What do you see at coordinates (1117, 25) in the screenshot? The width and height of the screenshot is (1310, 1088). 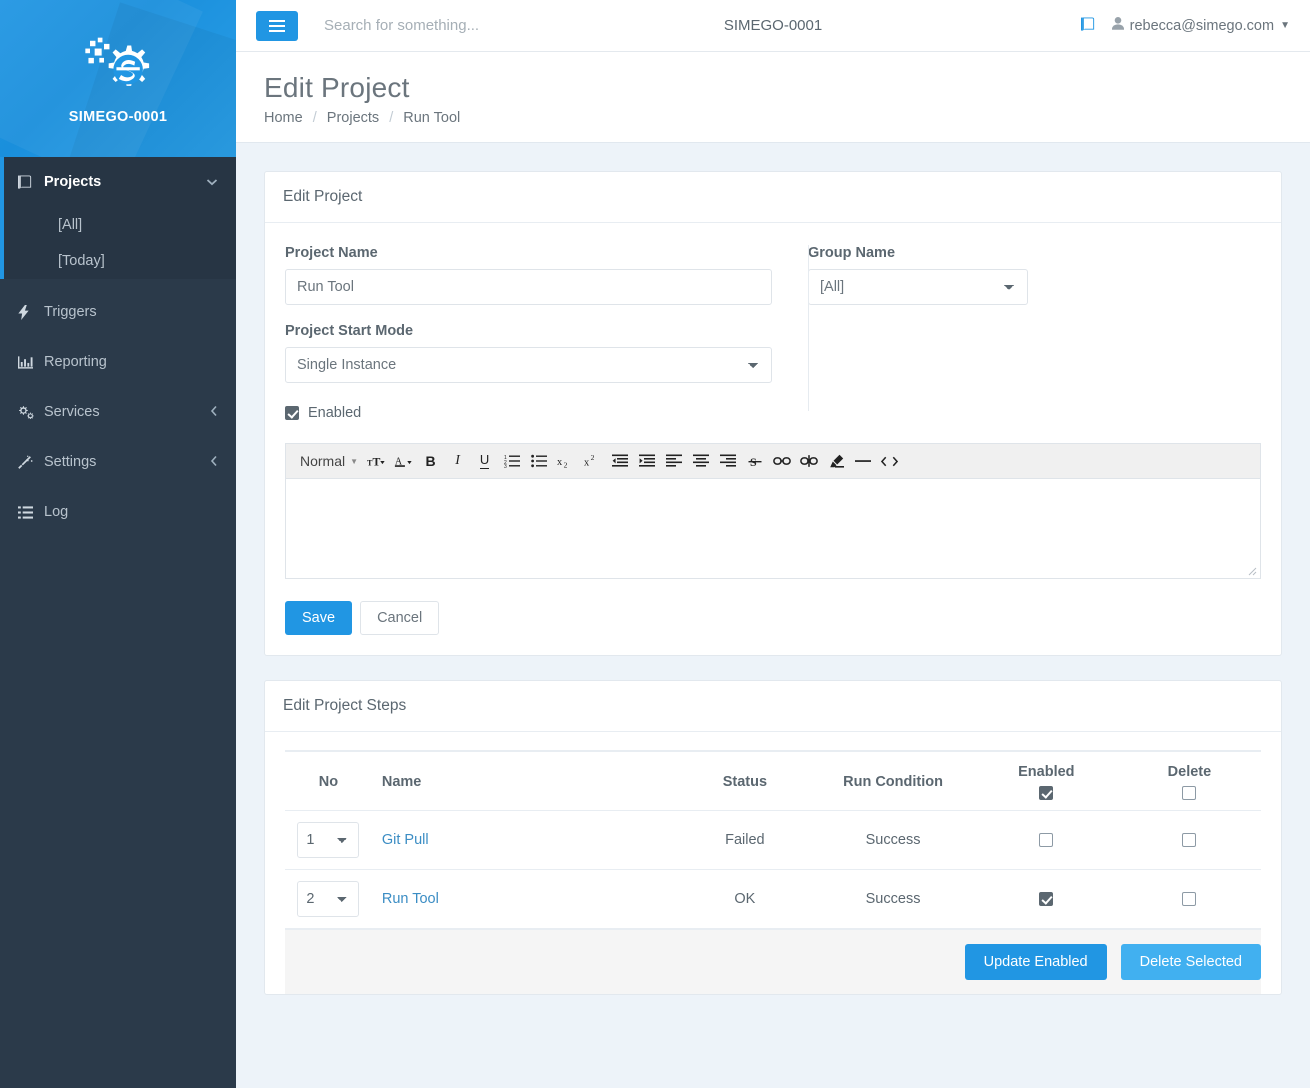 I see `user-icon` at bounding box center [1117, 25].